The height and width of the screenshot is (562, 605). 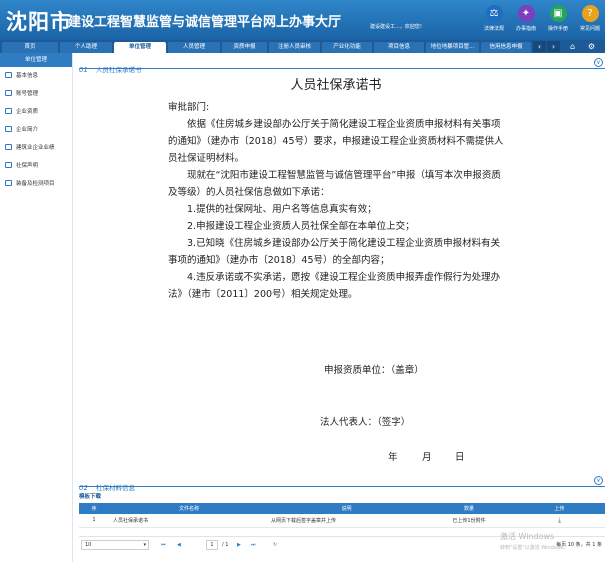 What do you see at coordinates (558, 13) in the screenshot?
I see `book-icon: ▣` at bounding box center [558, 13].